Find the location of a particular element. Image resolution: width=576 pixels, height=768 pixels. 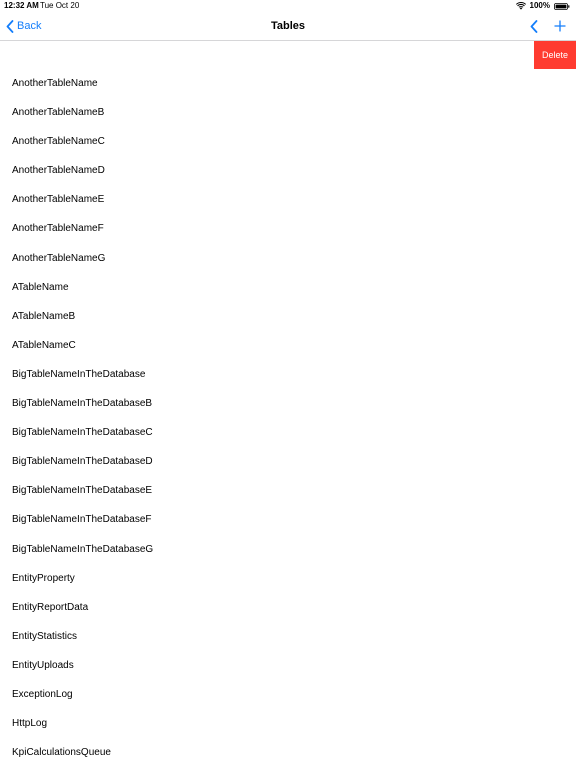

status-date: Tue Oct 20 is located at coordinates (60, 5).